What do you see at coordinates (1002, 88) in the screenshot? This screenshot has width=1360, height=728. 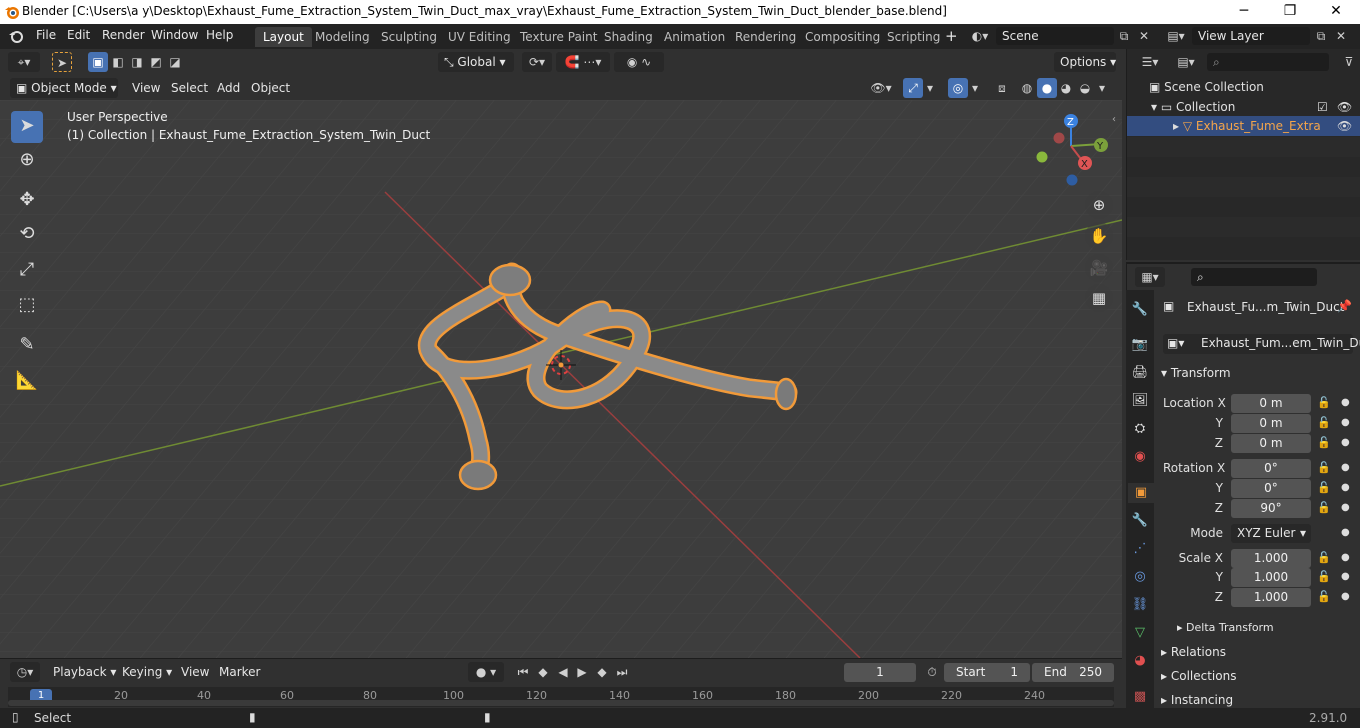 I see `xray-toggle-icon: ⧈` at bounding box center [1002, 88].